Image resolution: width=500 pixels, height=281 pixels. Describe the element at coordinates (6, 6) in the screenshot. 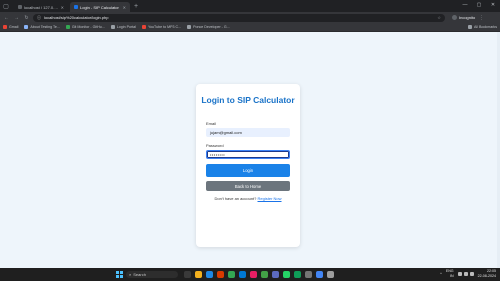

I see `tab-search-icon: ▢` at that location.